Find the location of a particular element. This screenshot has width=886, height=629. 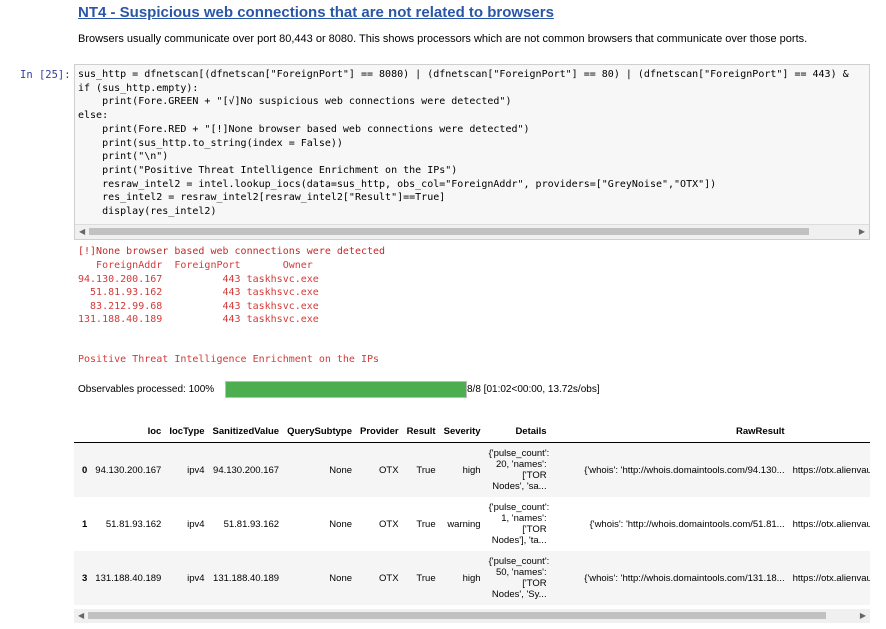

col-header-reference is located at coordinates (829, 431).